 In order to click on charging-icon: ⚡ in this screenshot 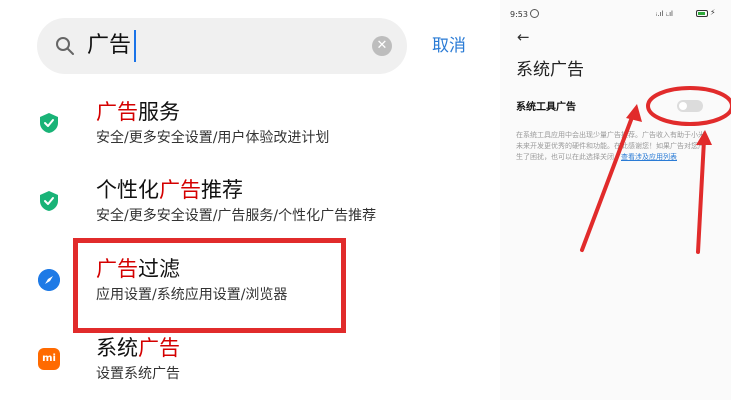, I will do `click(713, 12)`.